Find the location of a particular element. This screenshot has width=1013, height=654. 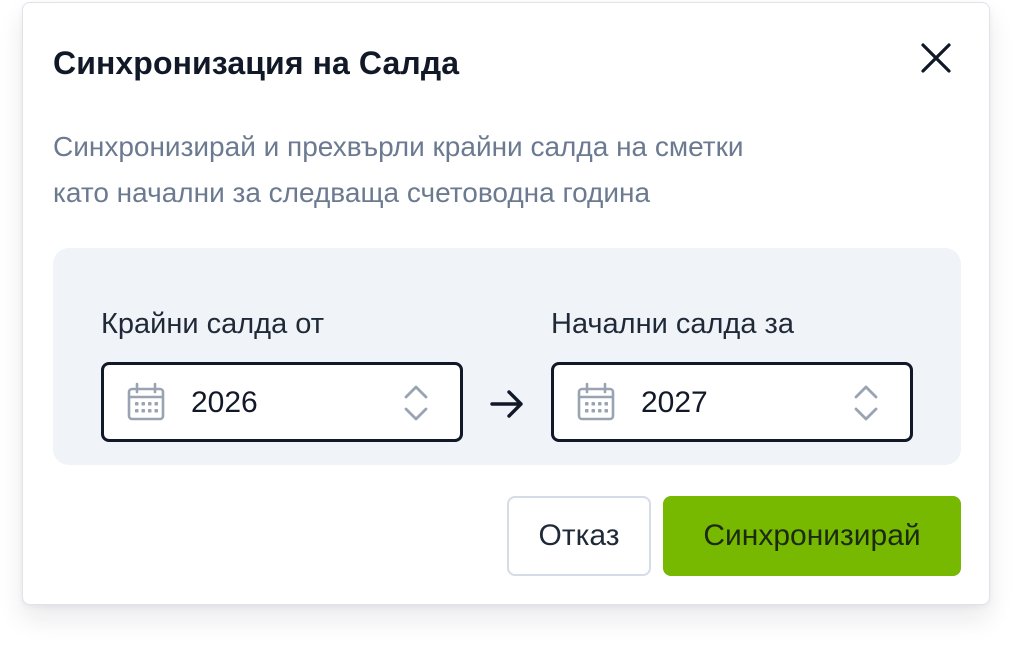

from-year-label: Крайни салда от is located at coordinates (213, 324).